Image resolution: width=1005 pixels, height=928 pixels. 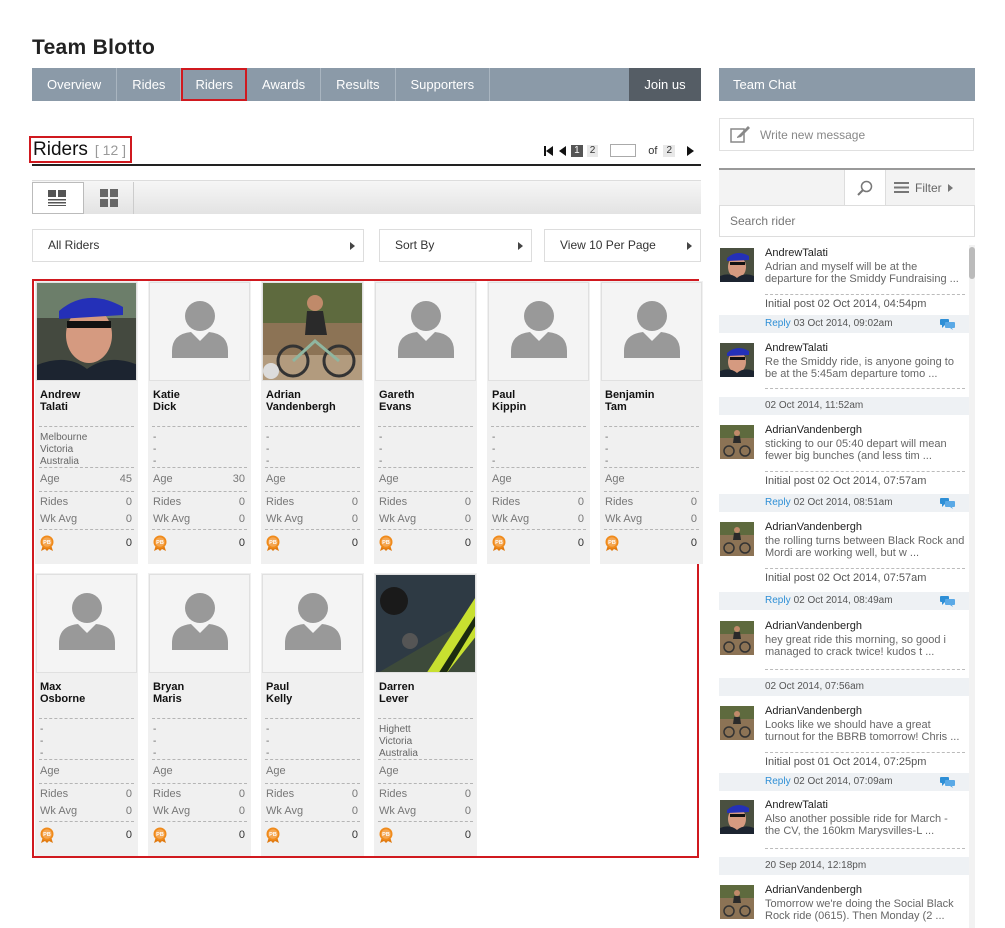 I want to click on rider-card: Max Osborne - - - Age Rides 0 Wk Avg 0 PB 0, so click(x=86, y=714).